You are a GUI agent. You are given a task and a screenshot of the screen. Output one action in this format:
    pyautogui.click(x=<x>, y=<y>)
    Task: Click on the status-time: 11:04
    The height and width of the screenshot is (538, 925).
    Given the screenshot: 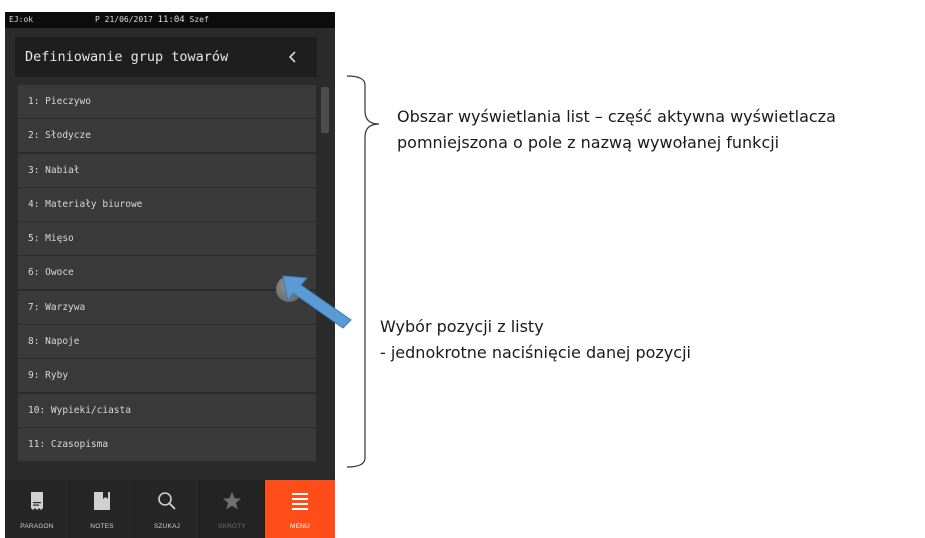 What is the action you would take?
    pyautogui.click(x=171, y=20)
    